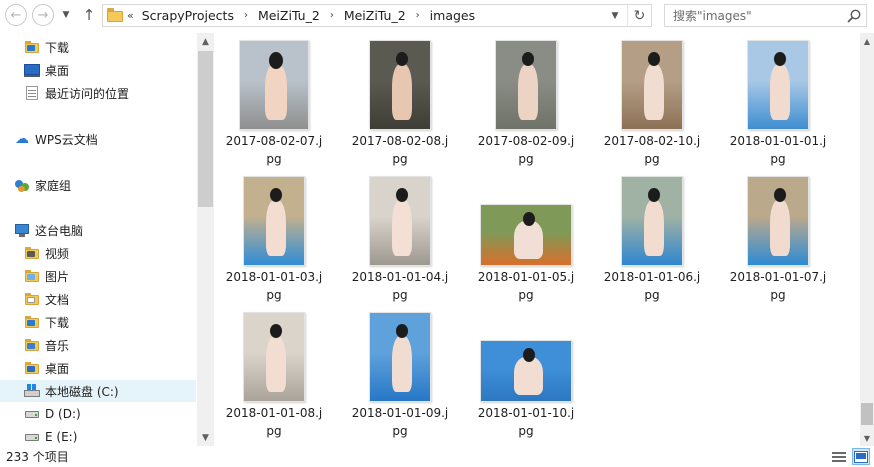 This screenshot has width=874, height=467. I want to click on sidebar-item-recent-places: 最近访问的位置, so click(110, 93).